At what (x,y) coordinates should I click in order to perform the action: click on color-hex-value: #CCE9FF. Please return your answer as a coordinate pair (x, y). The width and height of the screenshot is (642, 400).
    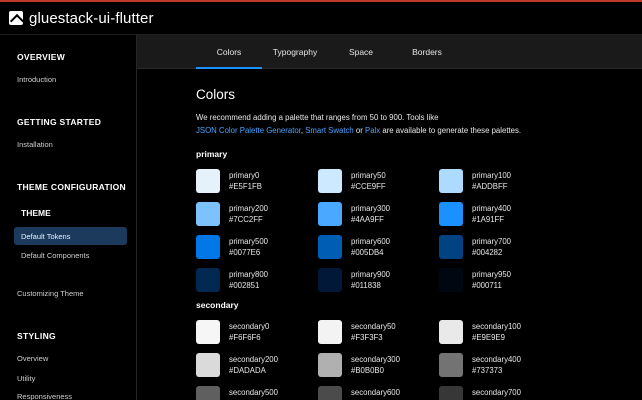
    Looking at the image, I should click on (368, 186).